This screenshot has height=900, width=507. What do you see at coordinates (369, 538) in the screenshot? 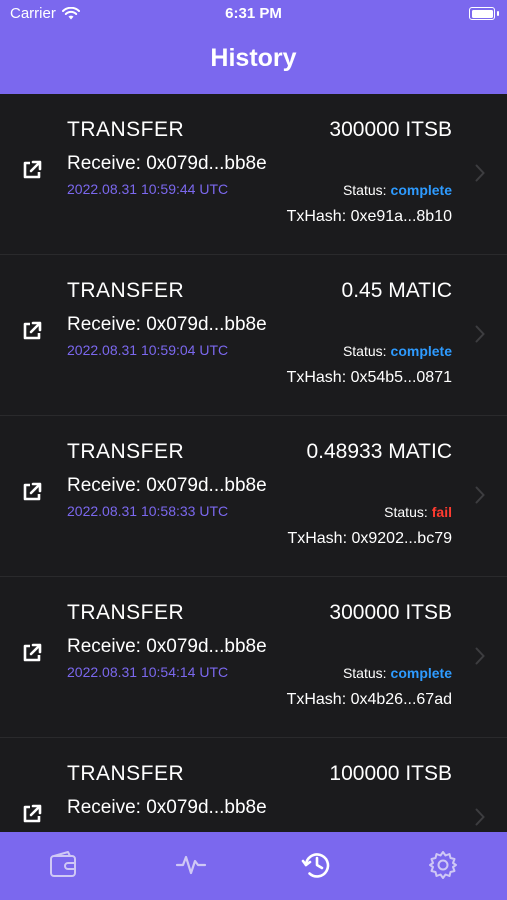
I see `tx-hash: TxHash: 0x9202...bc79` at bounding box center [369, 538].